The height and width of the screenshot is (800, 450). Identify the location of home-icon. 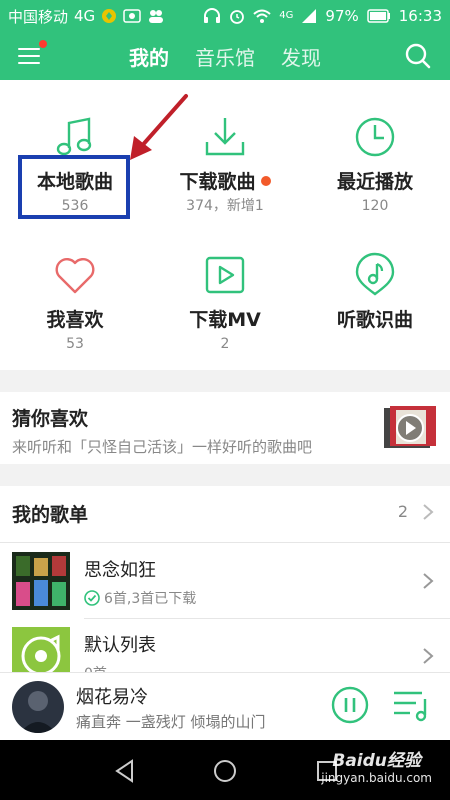
(225, 771).